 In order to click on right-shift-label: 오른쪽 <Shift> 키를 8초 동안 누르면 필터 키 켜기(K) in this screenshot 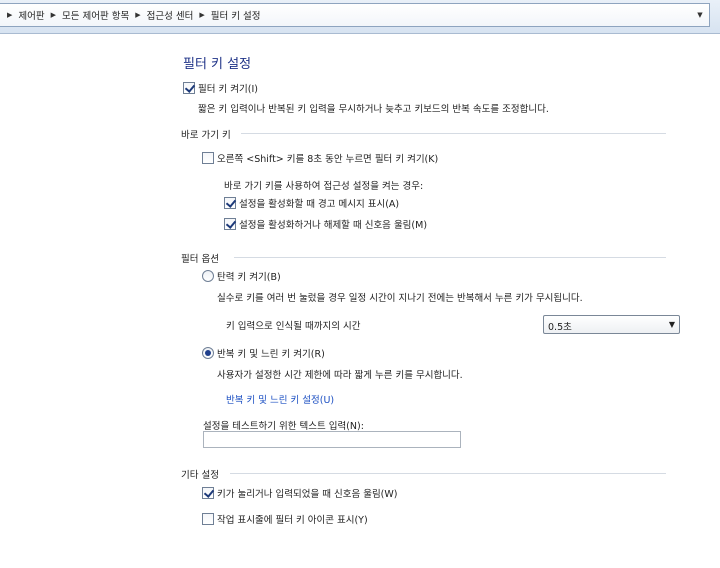, I will do `click(327, 158)`.